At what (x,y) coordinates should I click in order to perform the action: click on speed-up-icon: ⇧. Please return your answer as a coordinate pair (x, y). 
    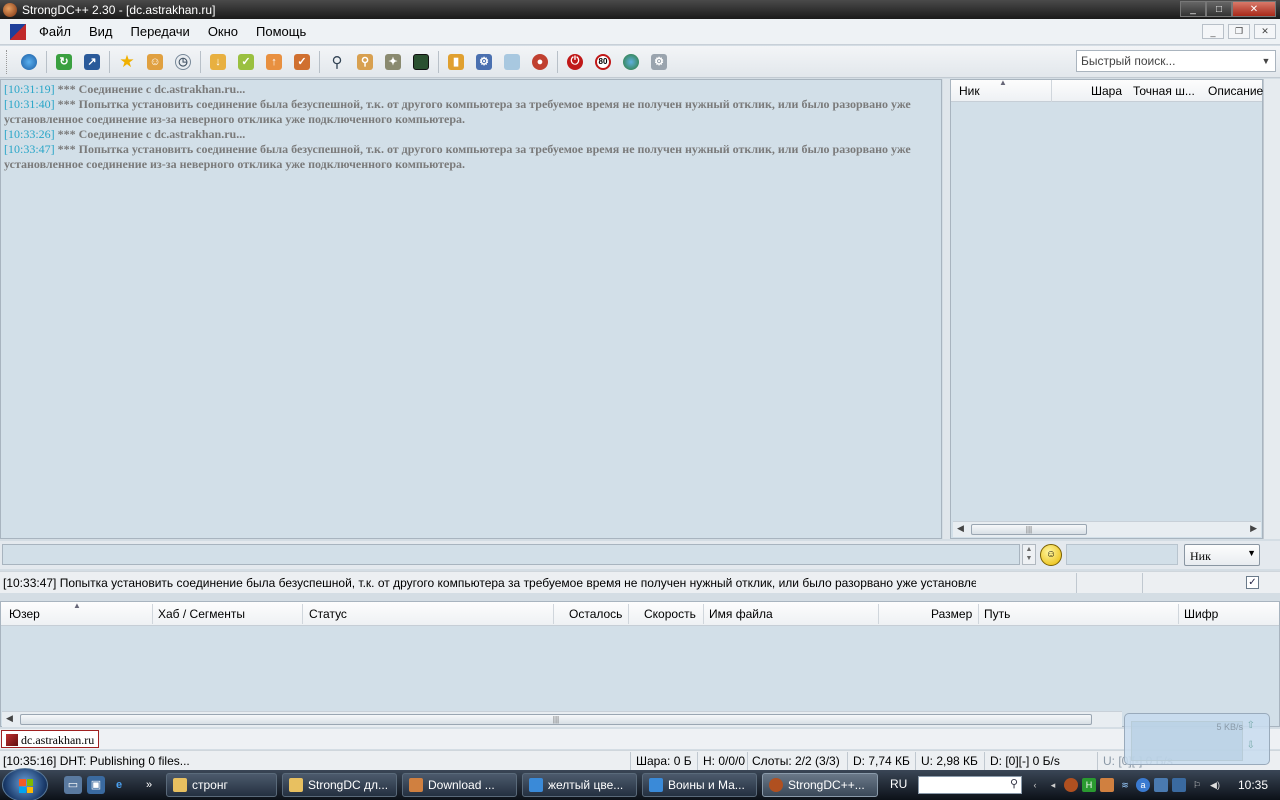
    Looking at the image, I should click on (1251, 725).